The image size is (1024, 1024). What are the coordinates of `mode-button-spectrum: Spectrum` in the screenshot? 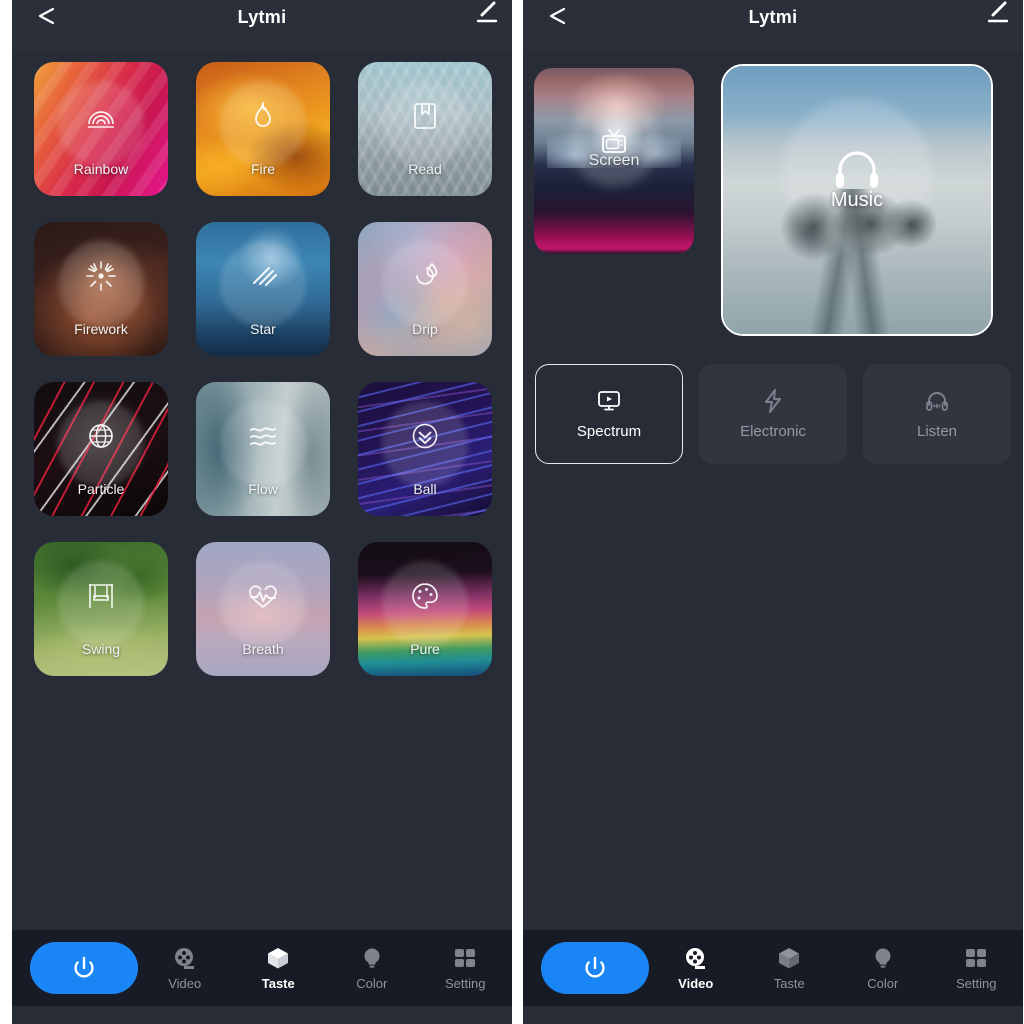 It's located at (609, 414).